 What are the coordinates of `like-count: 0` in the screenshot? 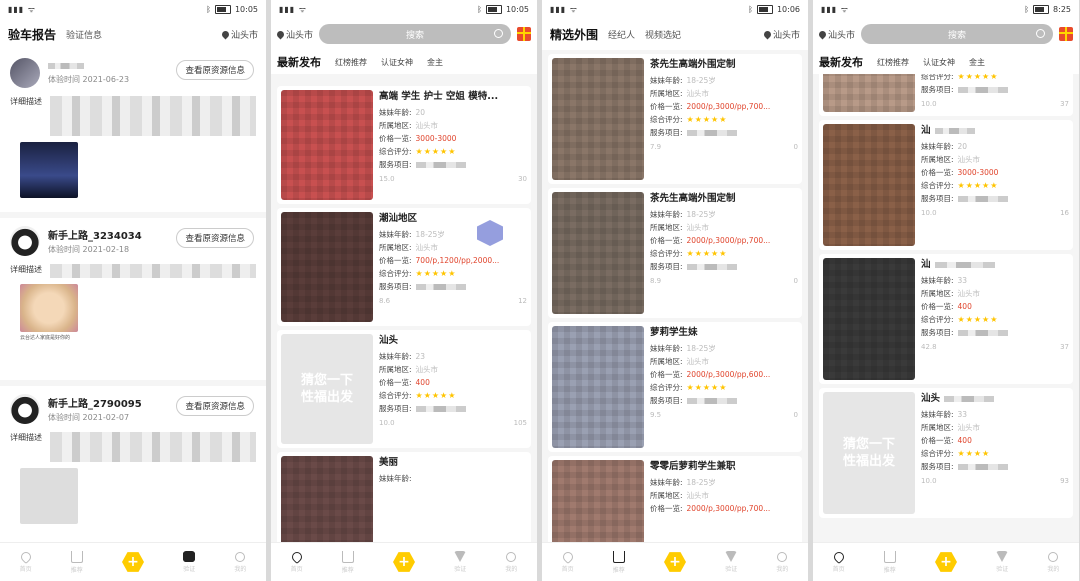 It's located at (795, 415).